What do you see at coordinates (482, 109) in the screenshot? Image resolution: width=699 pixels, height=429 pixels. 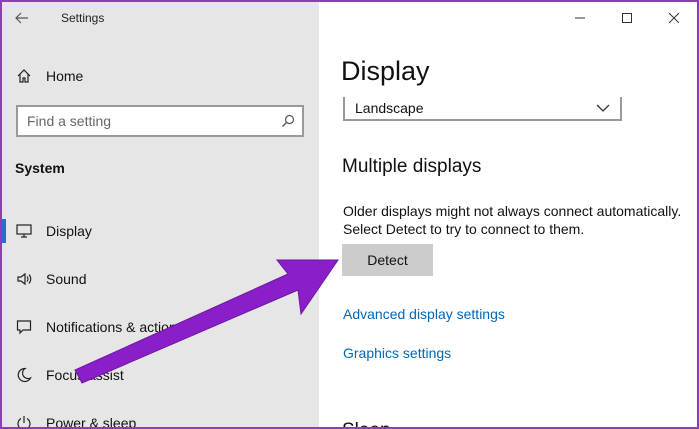 I see `orientation-dropdown: Landscape` at bounding box center [482, 109].